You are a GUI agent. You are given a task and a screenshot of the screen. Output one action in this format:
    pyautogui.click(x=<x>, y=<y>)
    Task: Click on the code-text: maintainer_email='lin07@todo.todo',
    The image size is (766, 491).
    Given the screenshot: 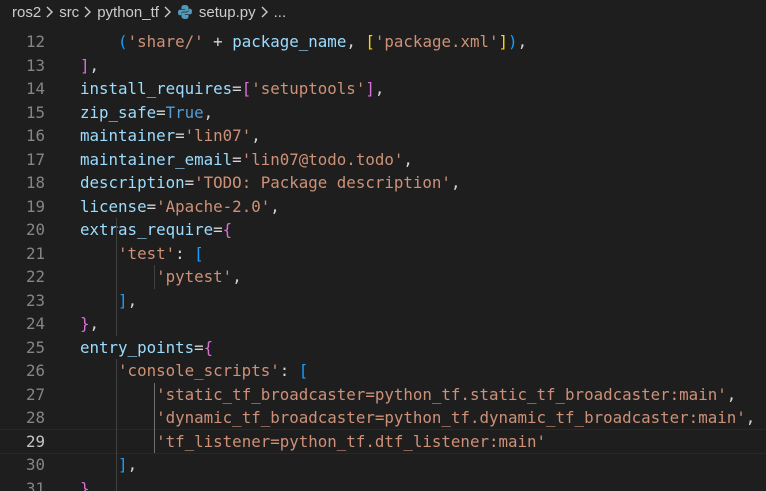 What is the action you would take?
    pyautogui.click(x=246, y=160)
    